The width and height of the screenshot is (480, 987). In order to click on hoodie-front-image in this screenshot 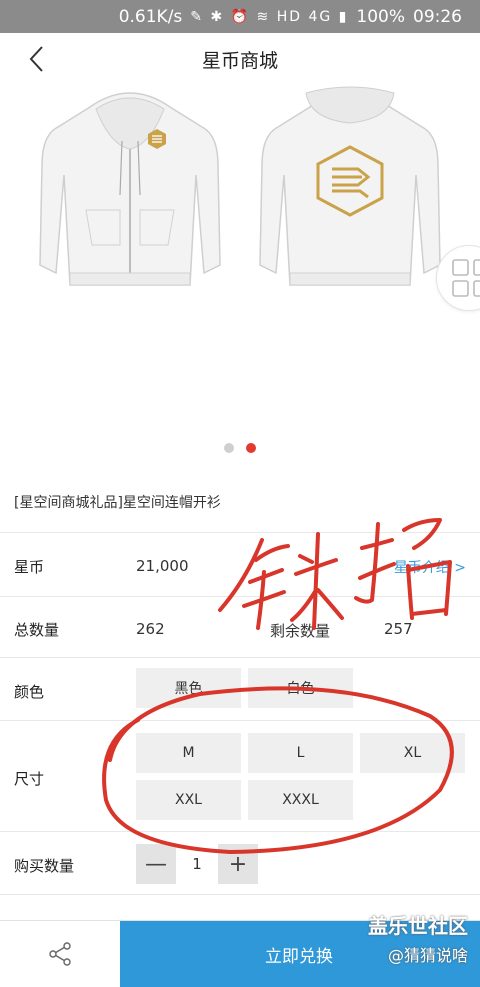, I will do `click(130, 189)`.